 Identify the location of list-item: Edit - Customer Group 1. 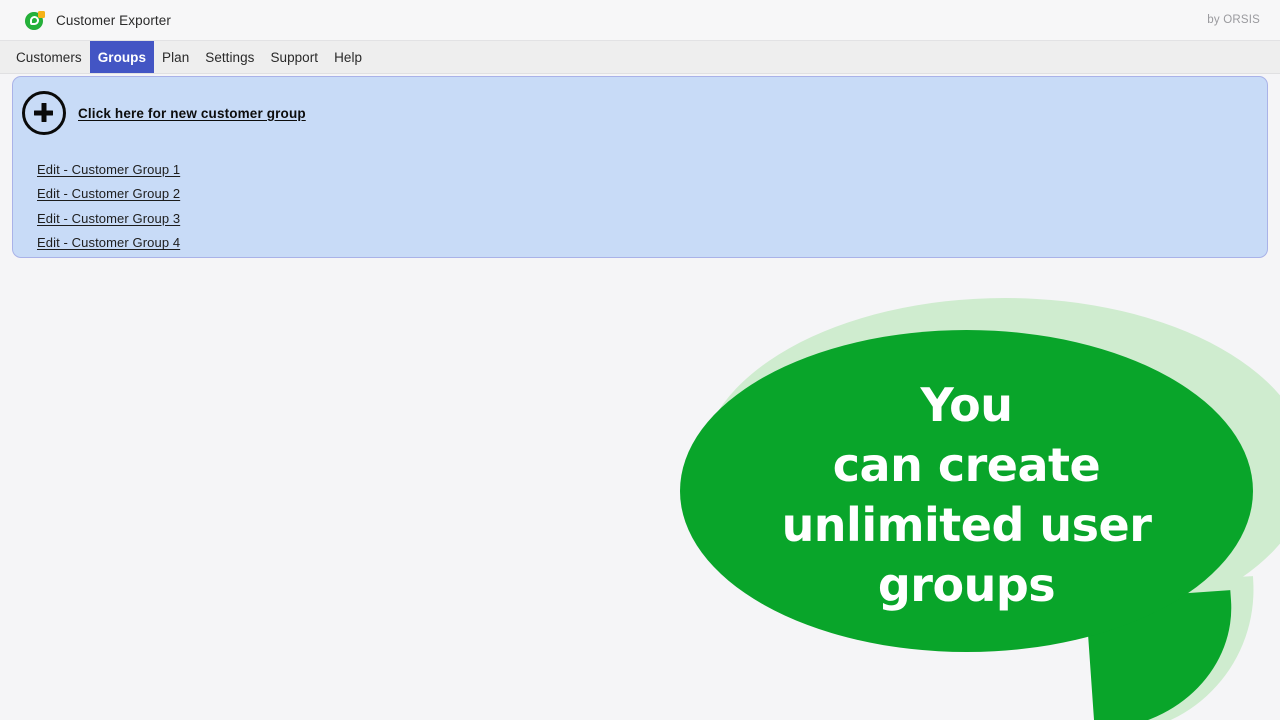
(108, 170).